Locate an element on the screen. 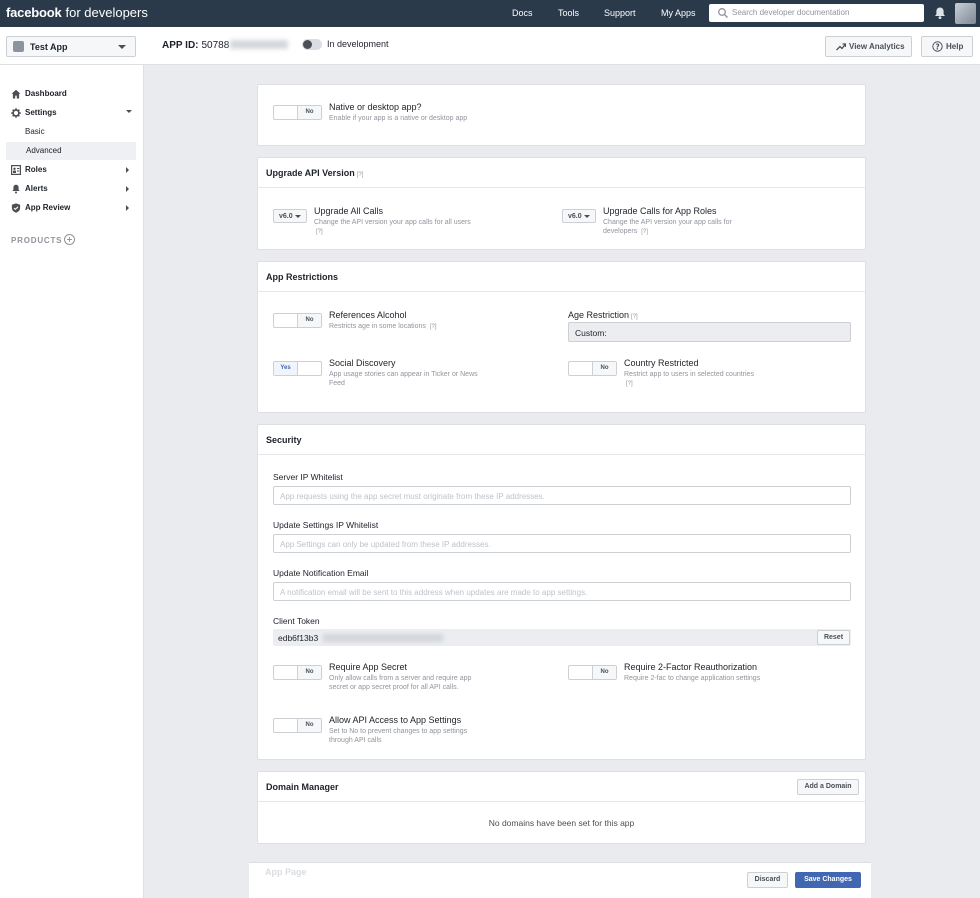 This screenshot has width=980, height=898. add-domain-button: Add a Domain is located at coordinates (828, 787).